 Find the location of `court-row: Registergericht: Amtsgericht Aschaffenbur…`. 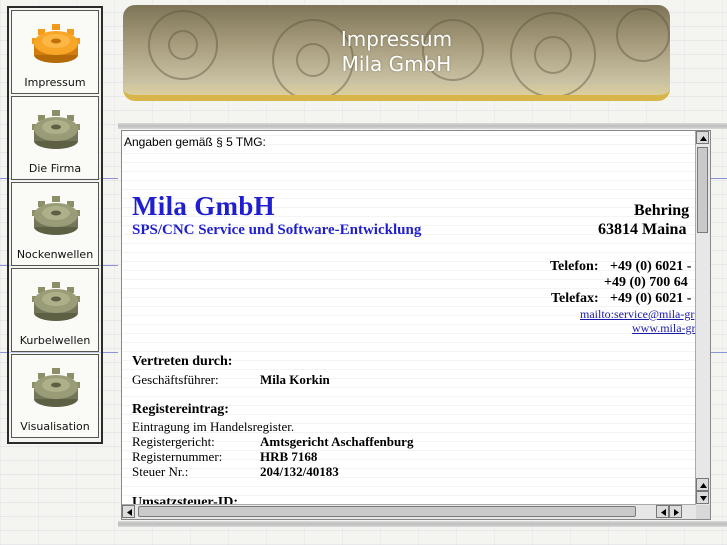

court-row: Registergericht: Amtsgericht Aschaffenbur… is located at coordinates (272, 442).